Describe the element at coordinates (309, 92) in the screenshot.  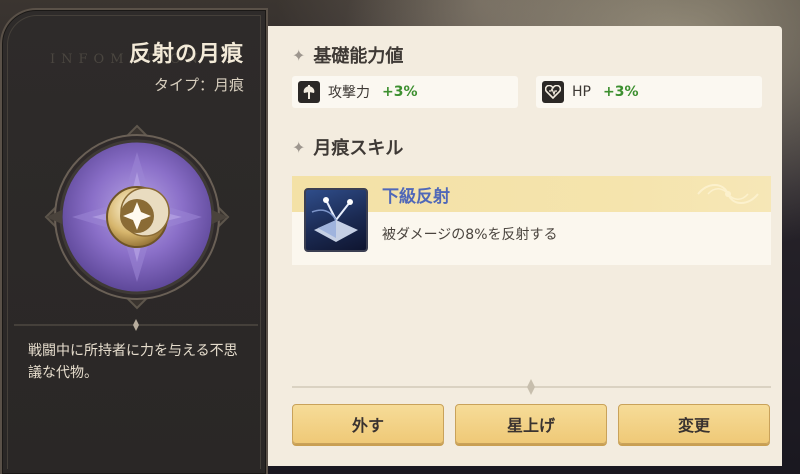
I see `axe-icon` at that location.